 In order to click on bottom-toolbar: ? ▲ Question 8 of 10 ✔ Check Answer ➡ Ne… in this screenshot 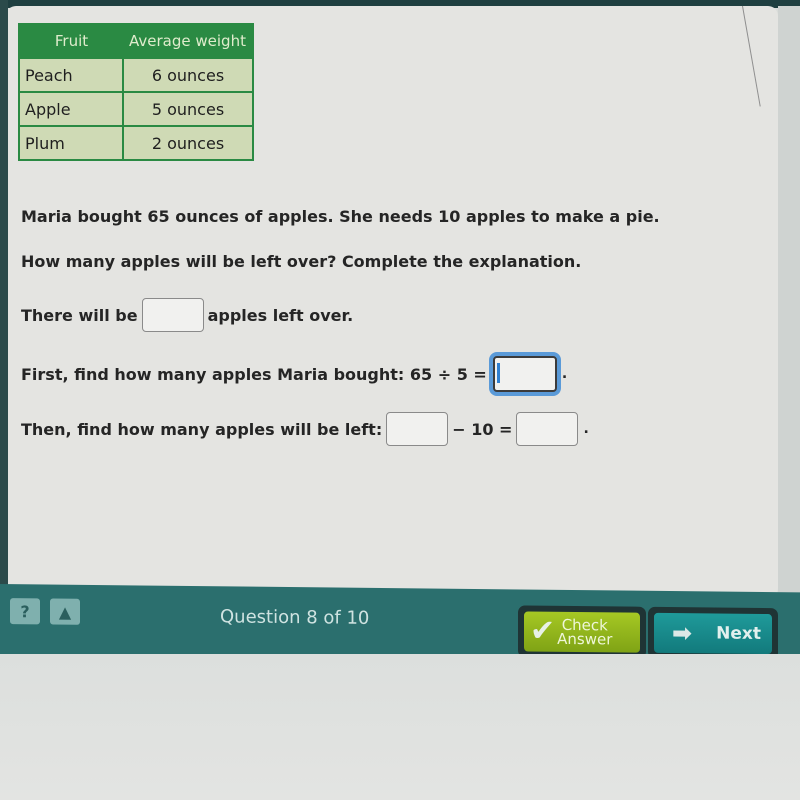, I will do `click(400, 623)`.